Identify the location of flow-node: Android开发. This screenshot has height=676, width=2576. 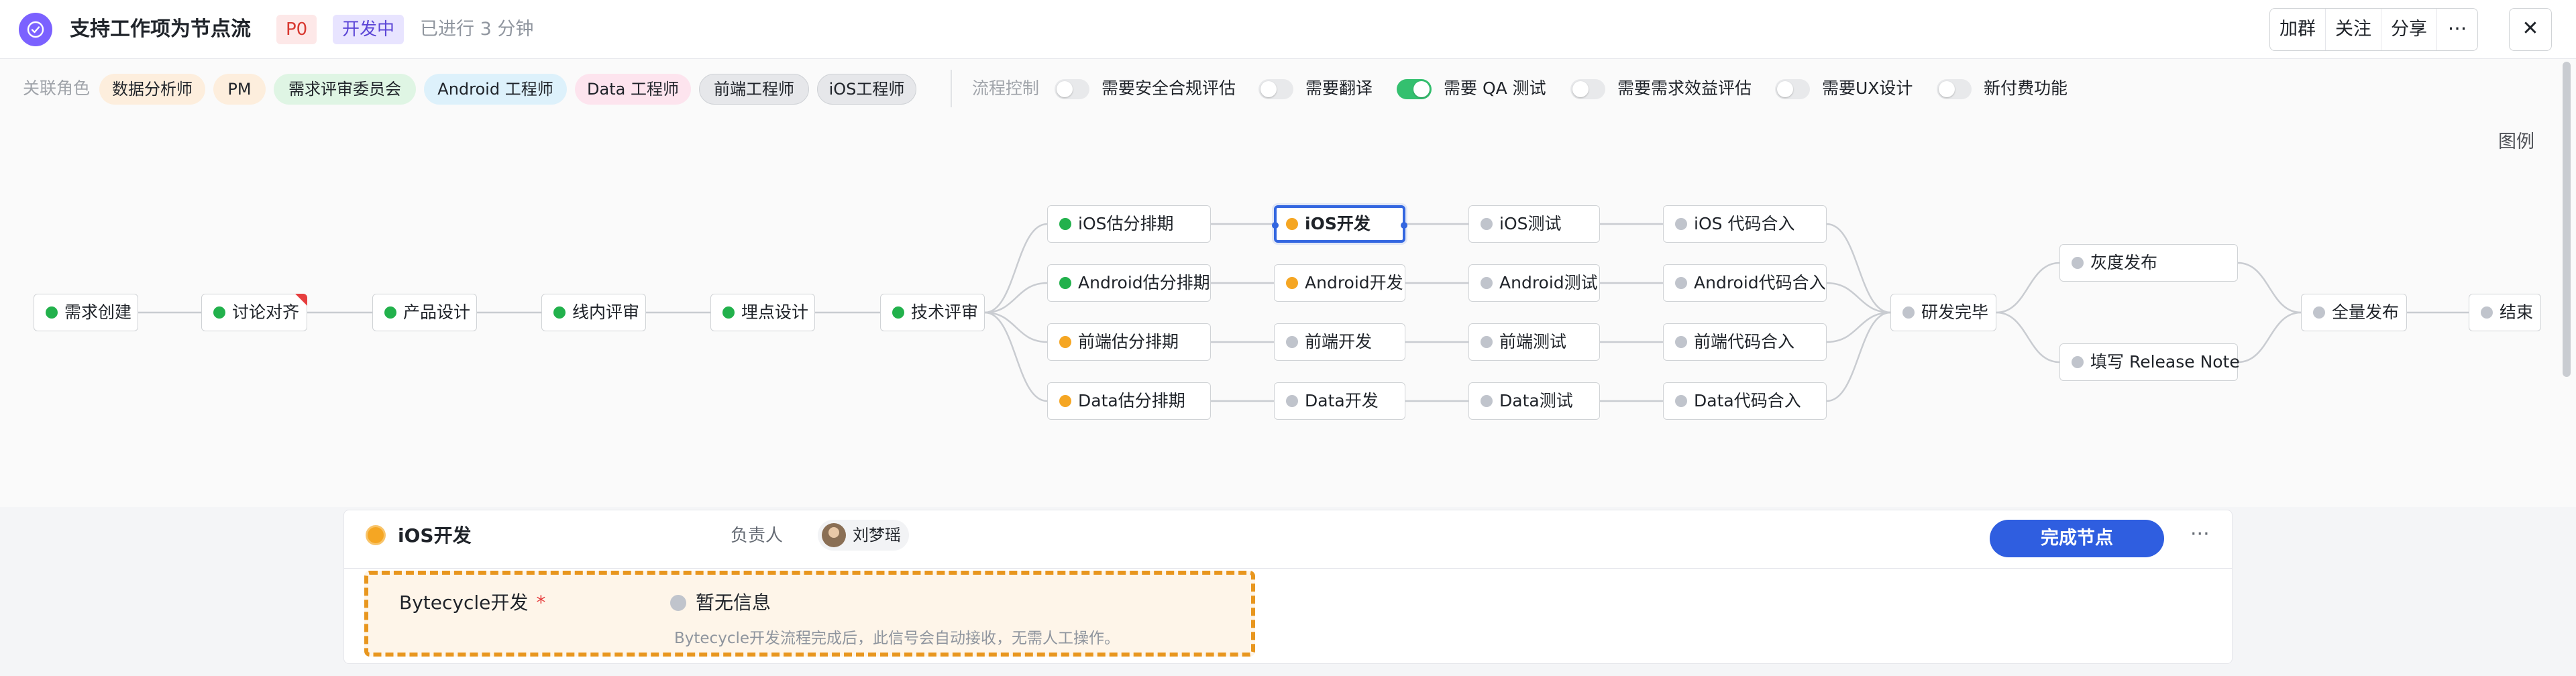
(1339, 283).